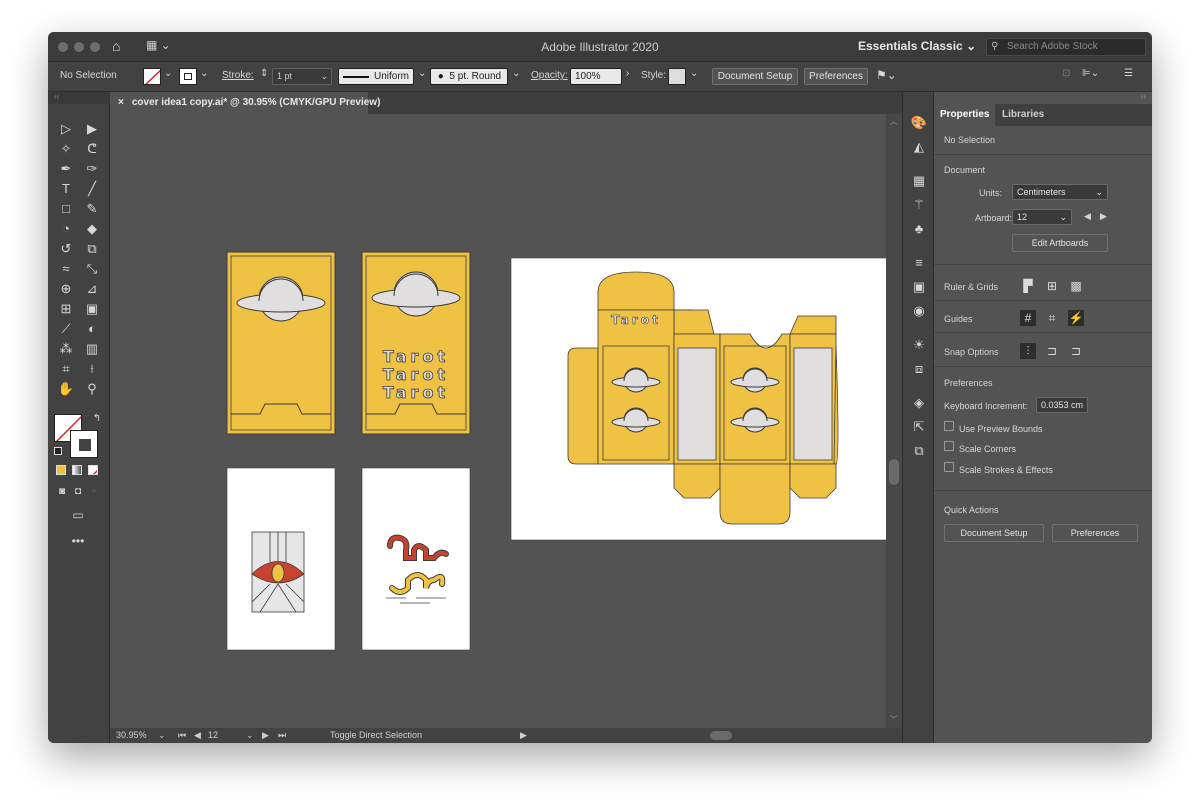 This screenshot has width=1200, height=806. What do you see at coordinates (162, 735) in the screenshot?
I see `zoom-dropdown-icon: ⌄` at bounding box center [162, 735].